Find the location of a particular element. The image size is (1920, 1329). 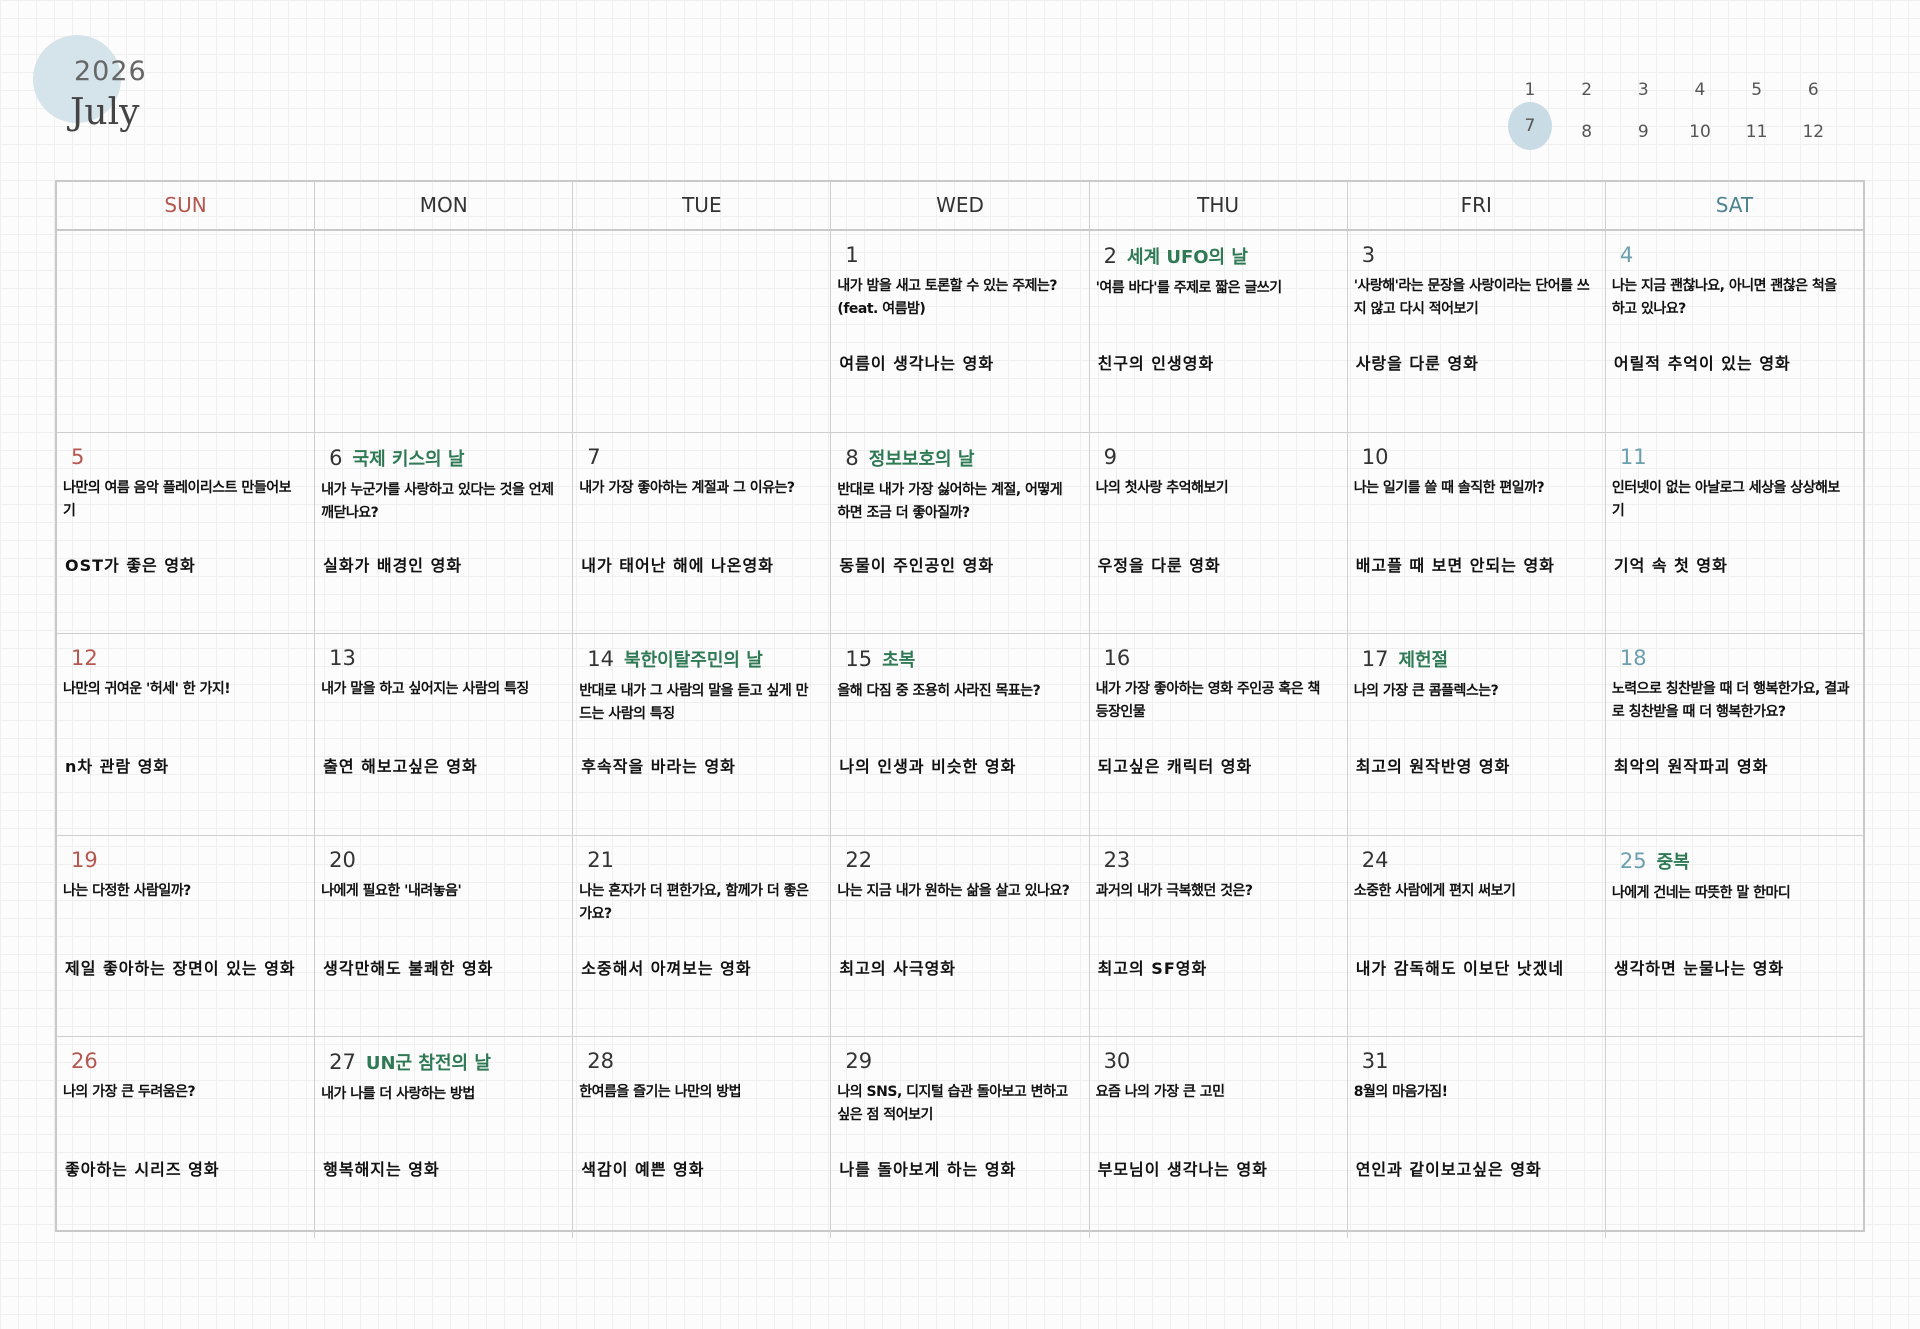

day-header: 17 제헌절 is located at coordinates (1476, 659).